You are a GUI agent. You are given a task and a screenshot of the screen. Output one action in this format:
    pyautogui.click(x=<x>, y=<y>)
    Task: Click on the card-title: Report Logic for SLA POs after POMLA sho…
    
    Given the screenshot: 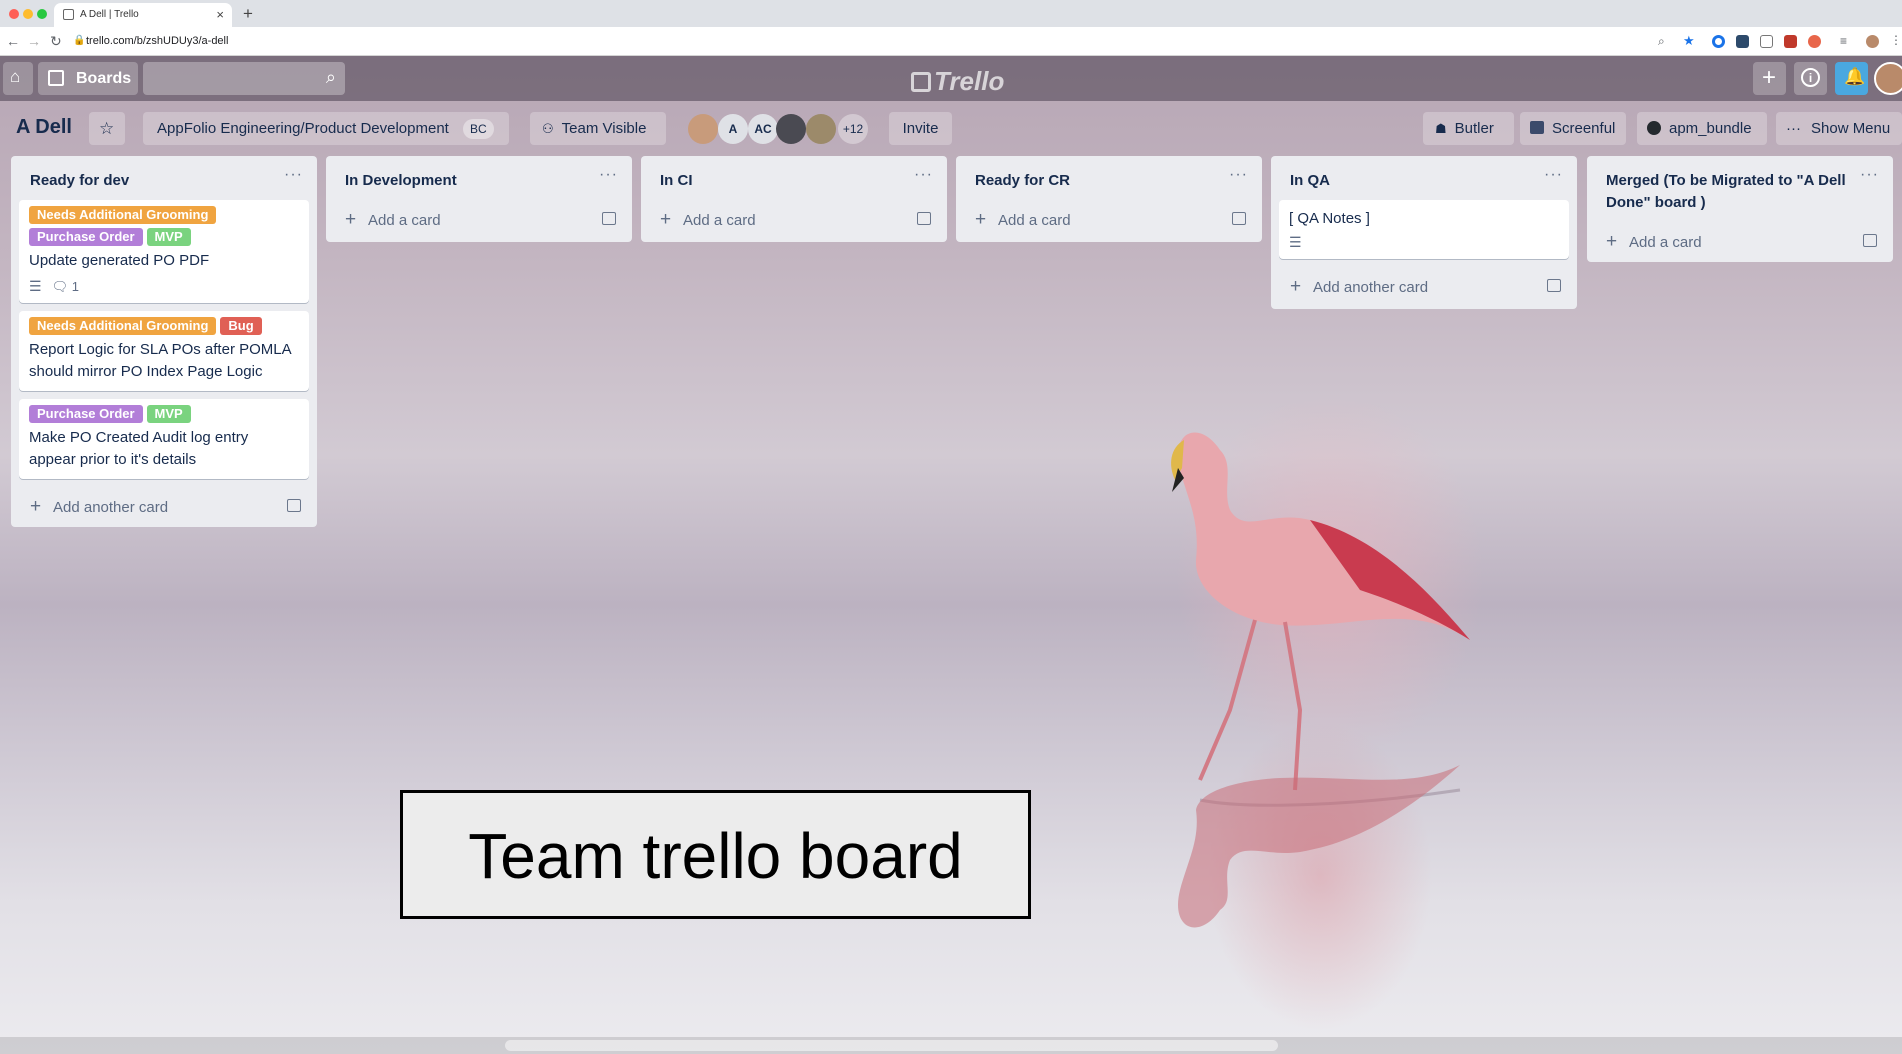 What is the action you would take?
    pyautogui.click(x=160, y=360)
    